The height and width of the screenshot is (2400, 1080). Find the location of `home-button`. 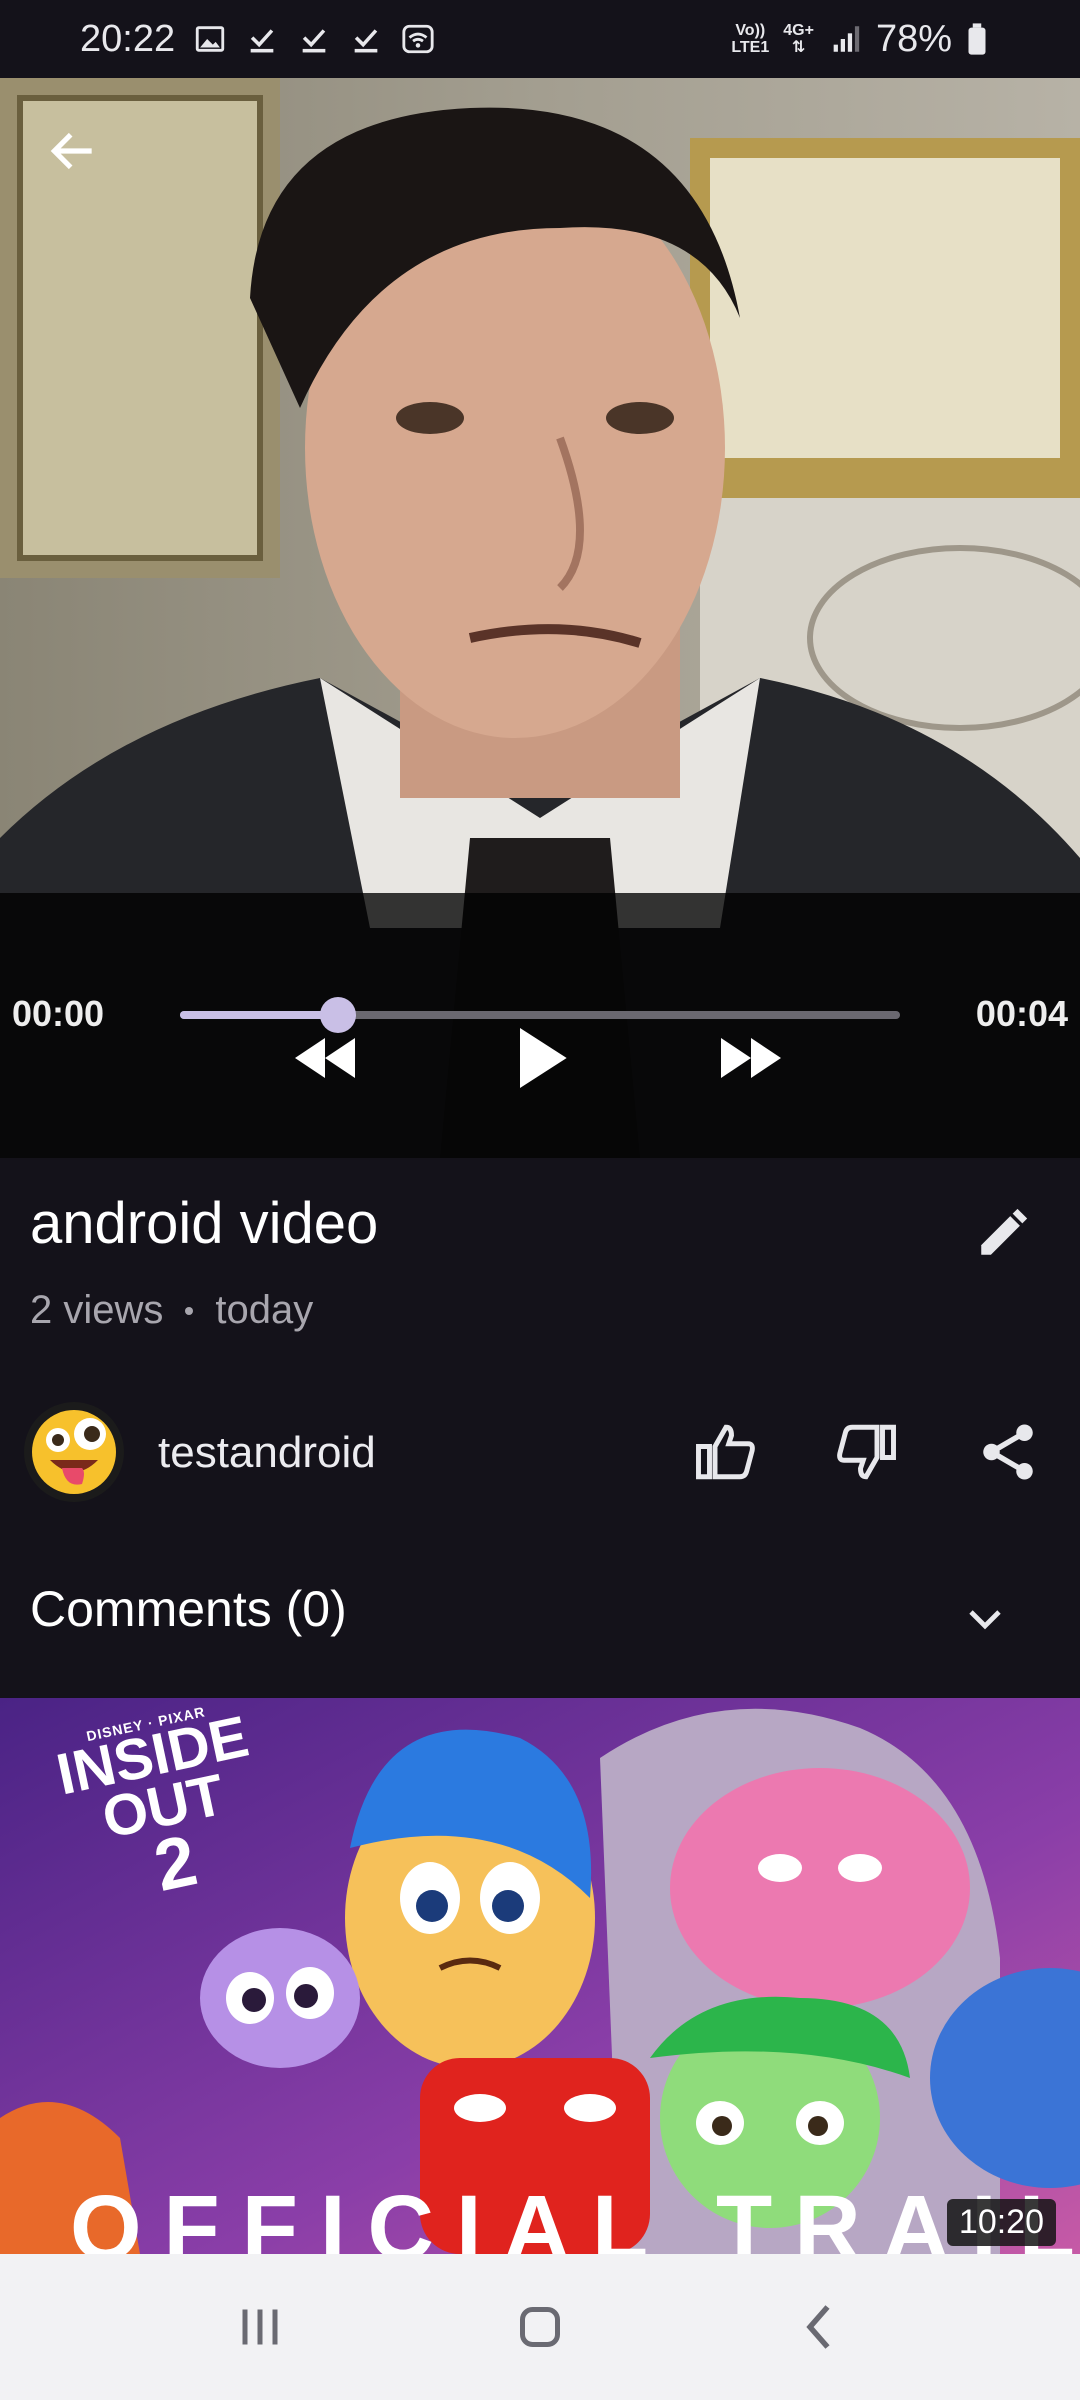

home-button is located at coordinates (540, 2327).